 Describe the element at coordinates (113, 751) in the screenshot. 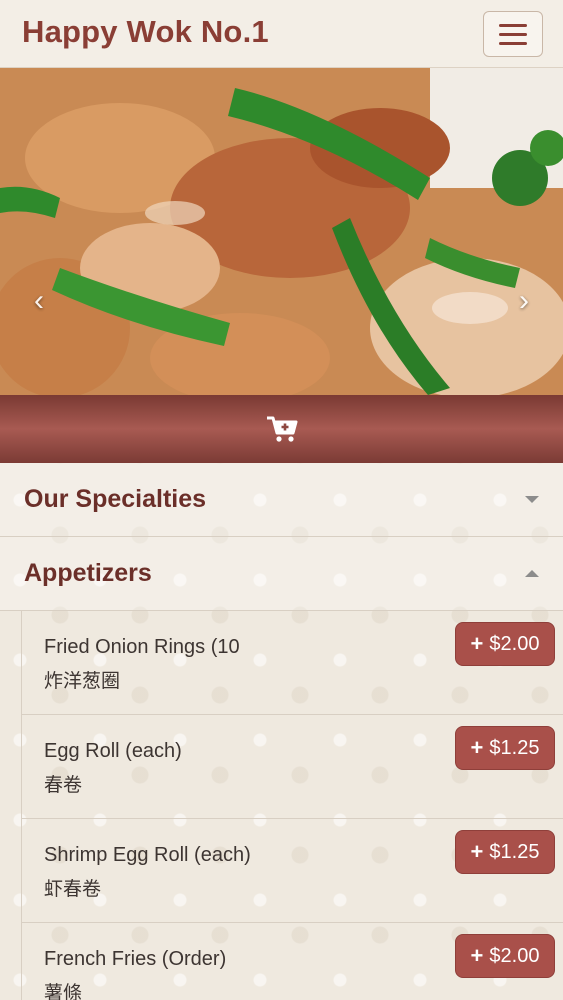

I see `item-name: Egg Roll (each)` at that location.